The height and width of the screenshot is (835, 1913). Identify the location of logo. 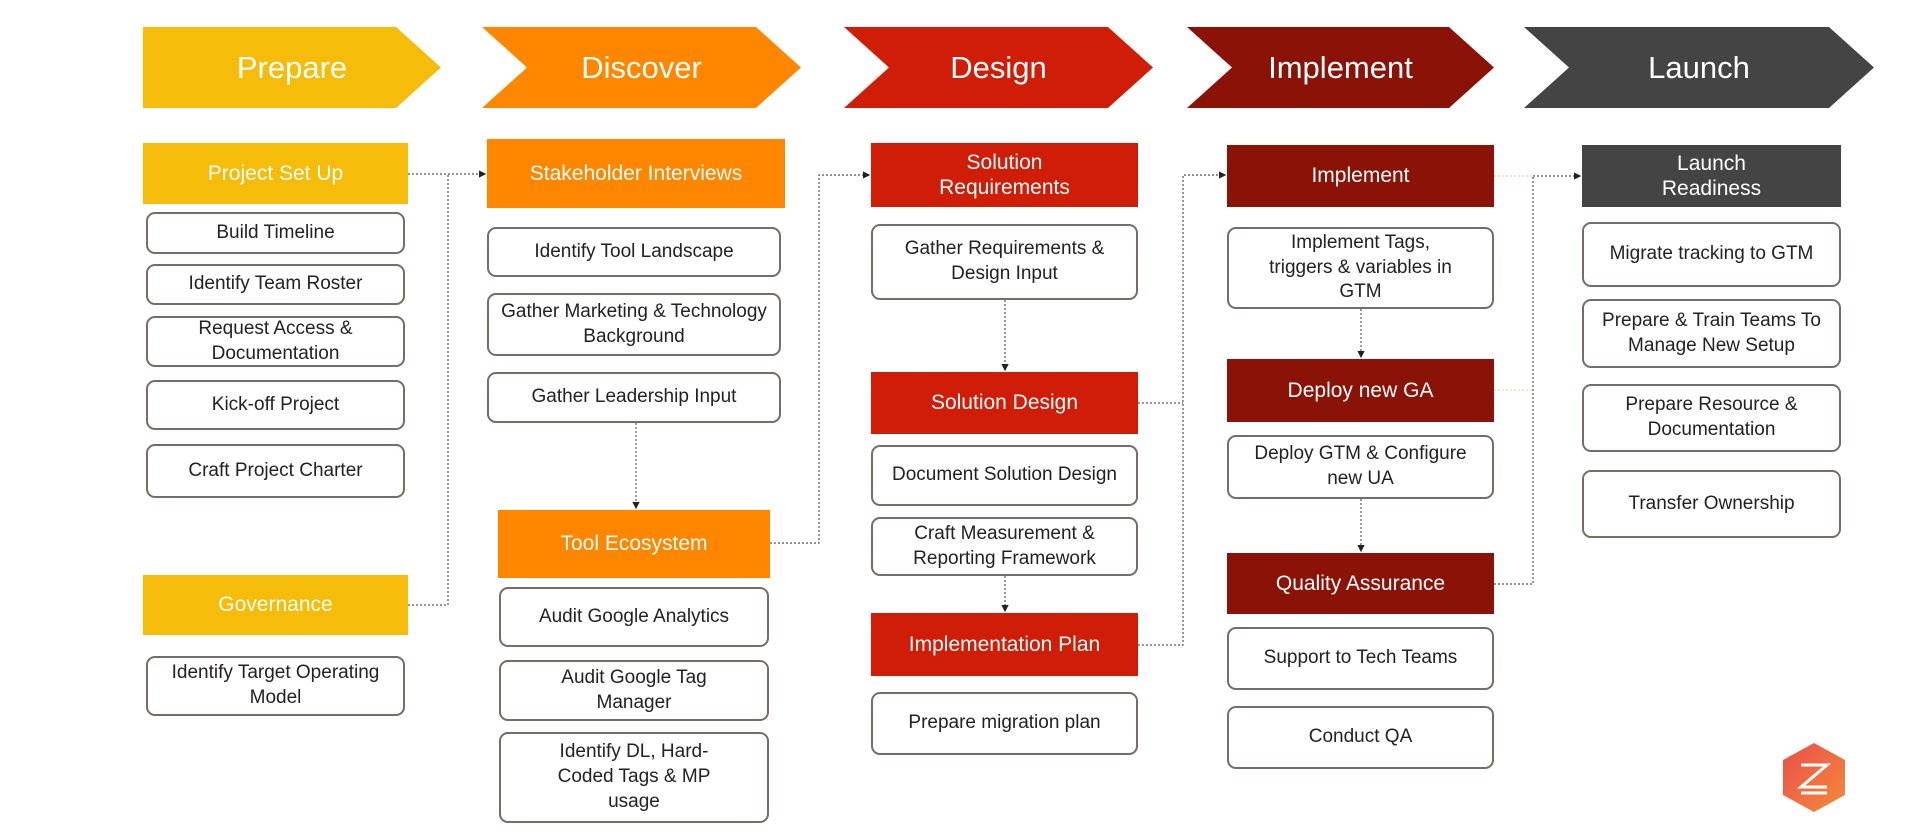
(1814, 777).